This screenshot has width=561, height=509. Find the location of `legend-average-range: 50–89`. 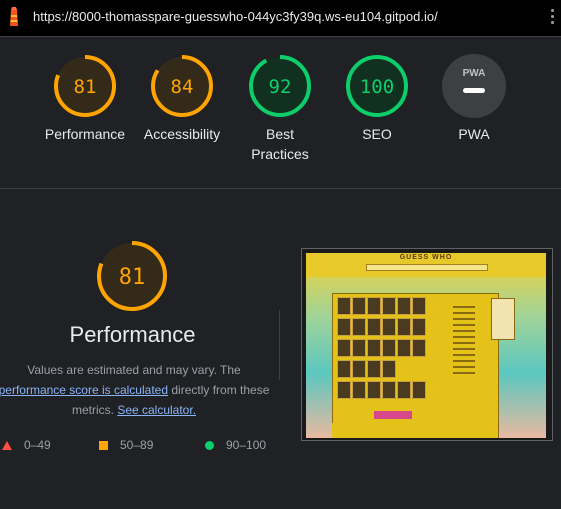

legend-average-range: 50–89 is located at coordinates (137, 445).